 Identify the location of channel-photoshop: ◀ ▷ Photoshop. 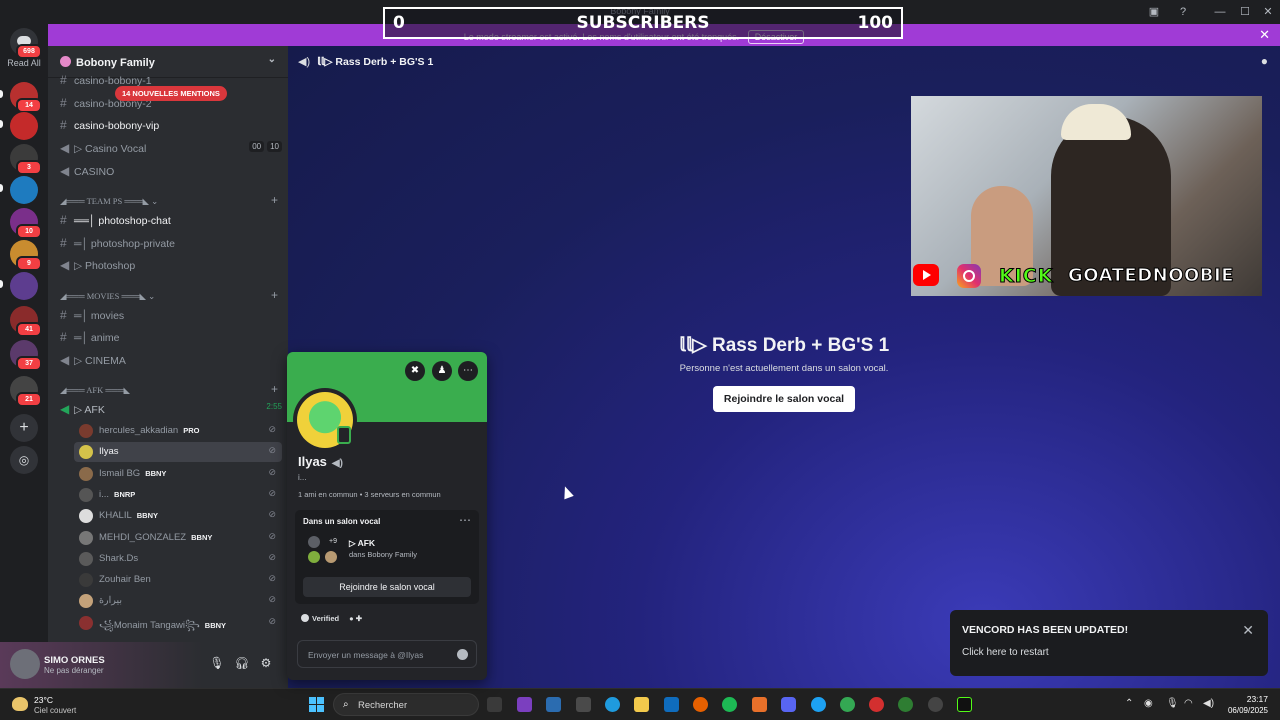
(169, 264).